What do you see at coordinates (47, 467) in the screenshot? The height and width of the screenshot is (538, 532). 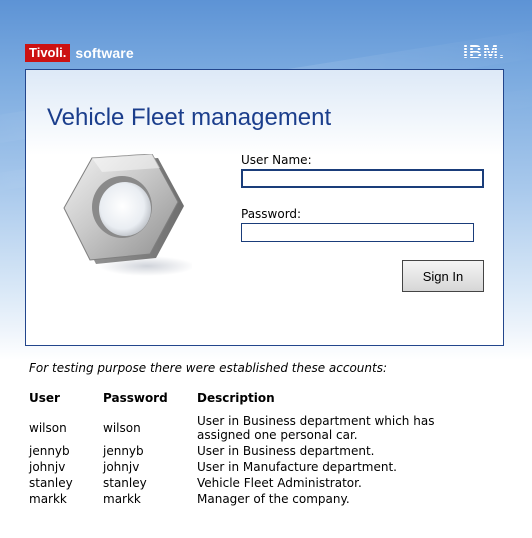 I see `account-user: johnjv` at bounding box center [47, 467].